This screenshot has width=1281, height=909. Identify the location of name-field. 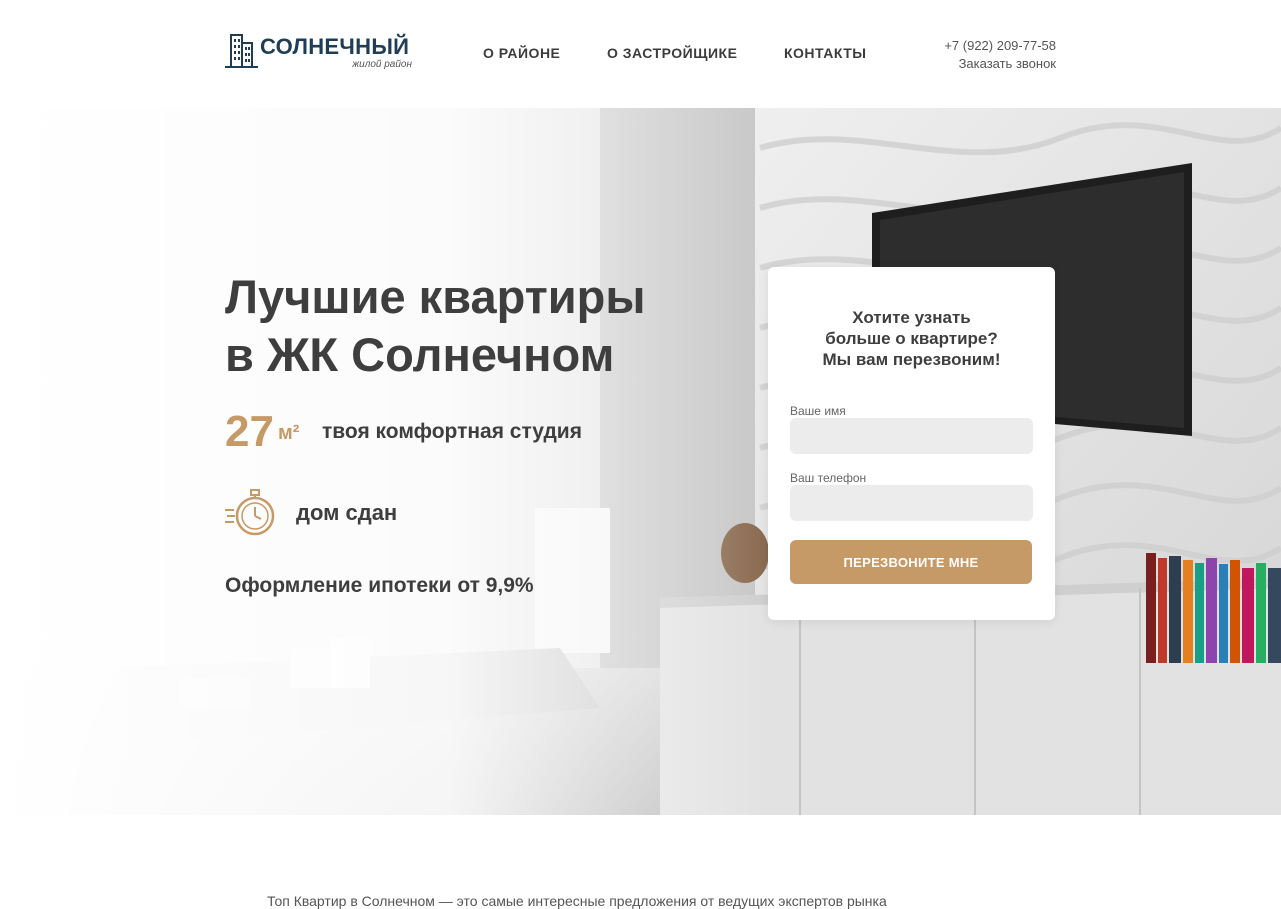
(911, 436).